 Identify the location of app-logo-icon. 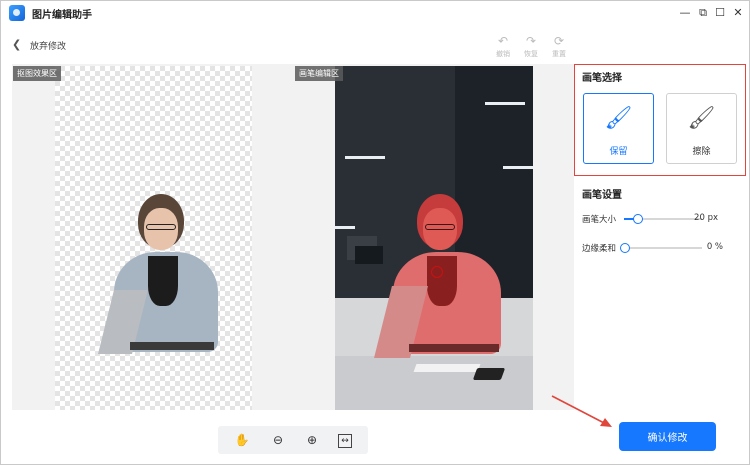
(17, 13).